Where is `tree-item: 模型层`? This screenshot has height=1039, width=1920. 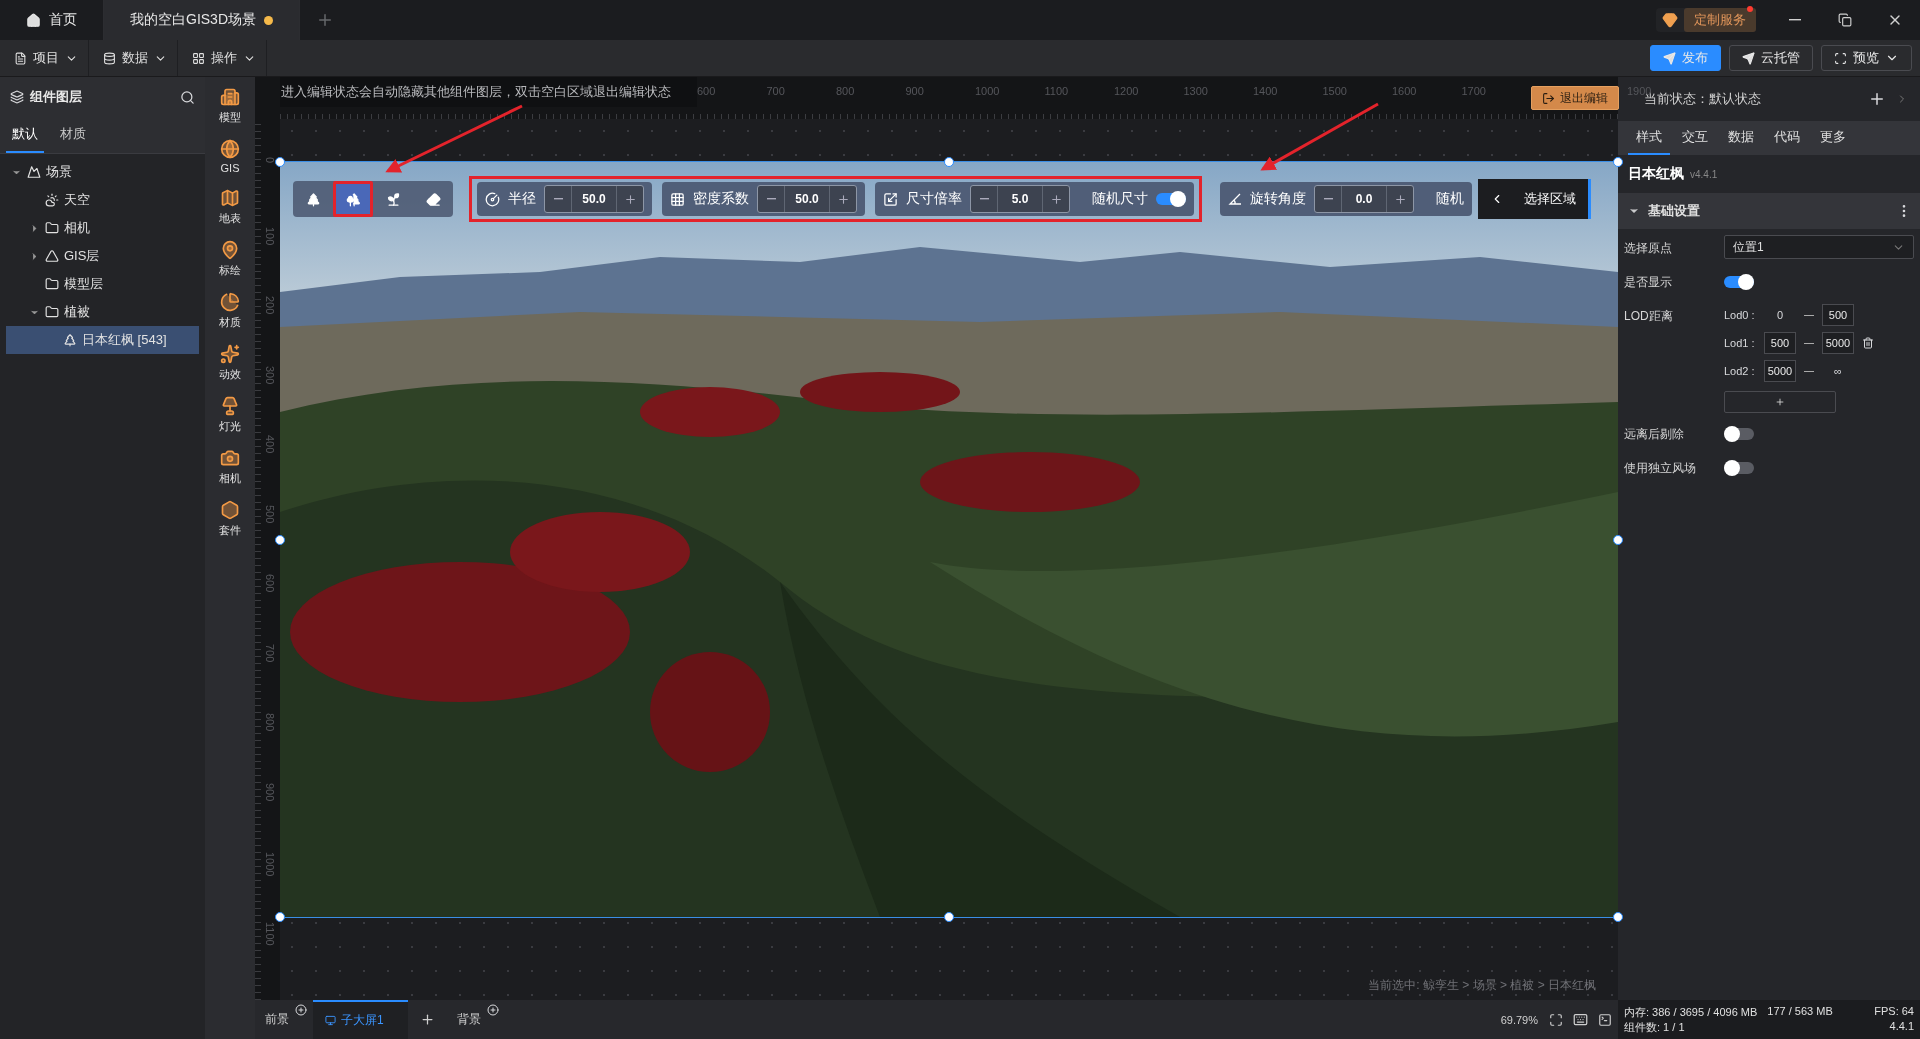
tree-item: 模型层 is located at coordinates (102, 284).